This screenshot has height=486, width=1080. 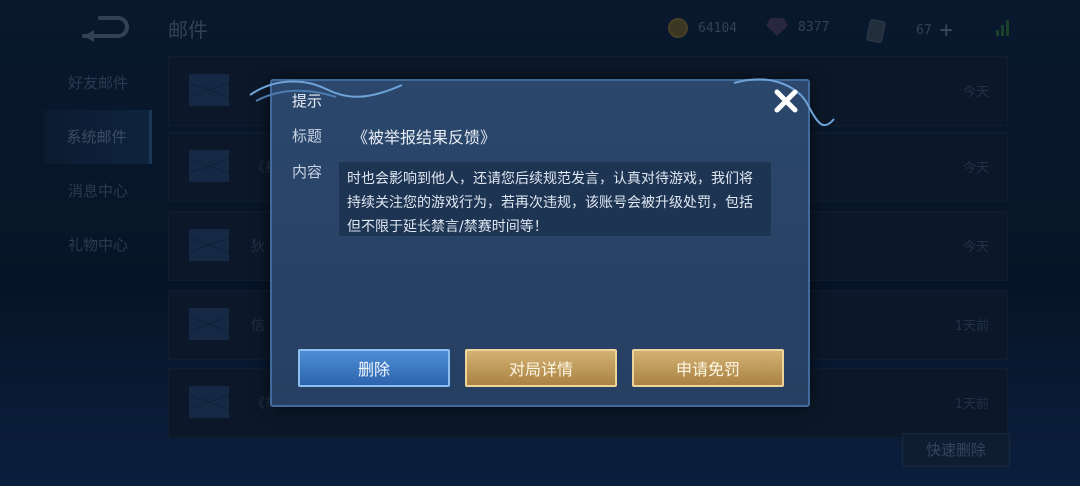 I want to click on close-icon, so click(x=786, y=101).